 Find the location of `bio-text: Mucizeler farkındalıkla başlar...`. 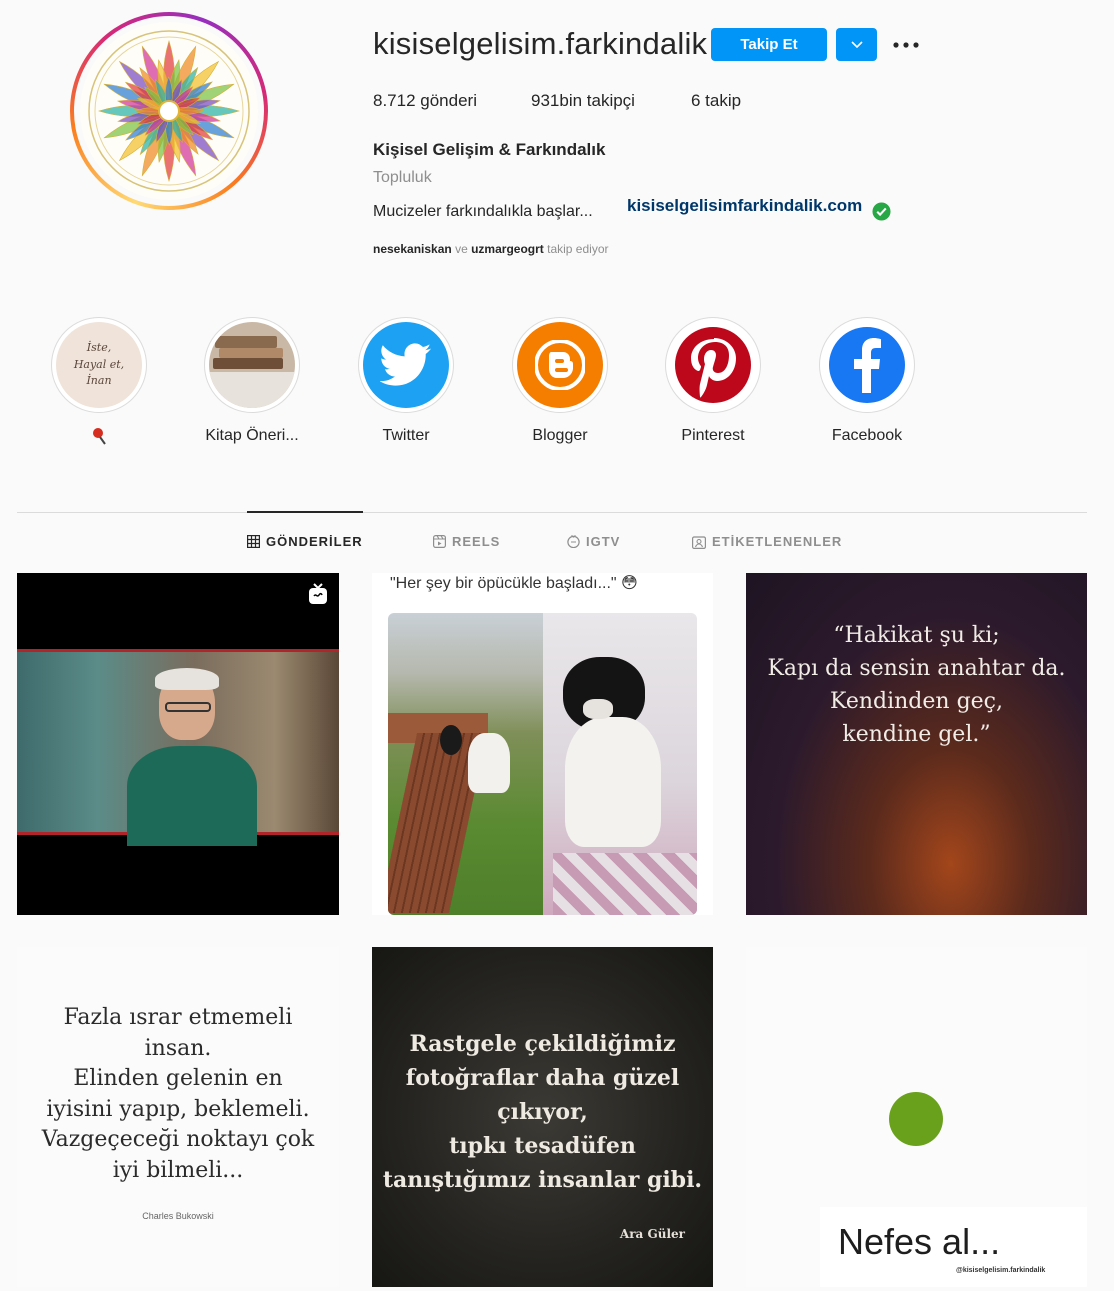

bio-text: Mucizeler farkındalıkla başlar... is located at coordinates (483, 211).